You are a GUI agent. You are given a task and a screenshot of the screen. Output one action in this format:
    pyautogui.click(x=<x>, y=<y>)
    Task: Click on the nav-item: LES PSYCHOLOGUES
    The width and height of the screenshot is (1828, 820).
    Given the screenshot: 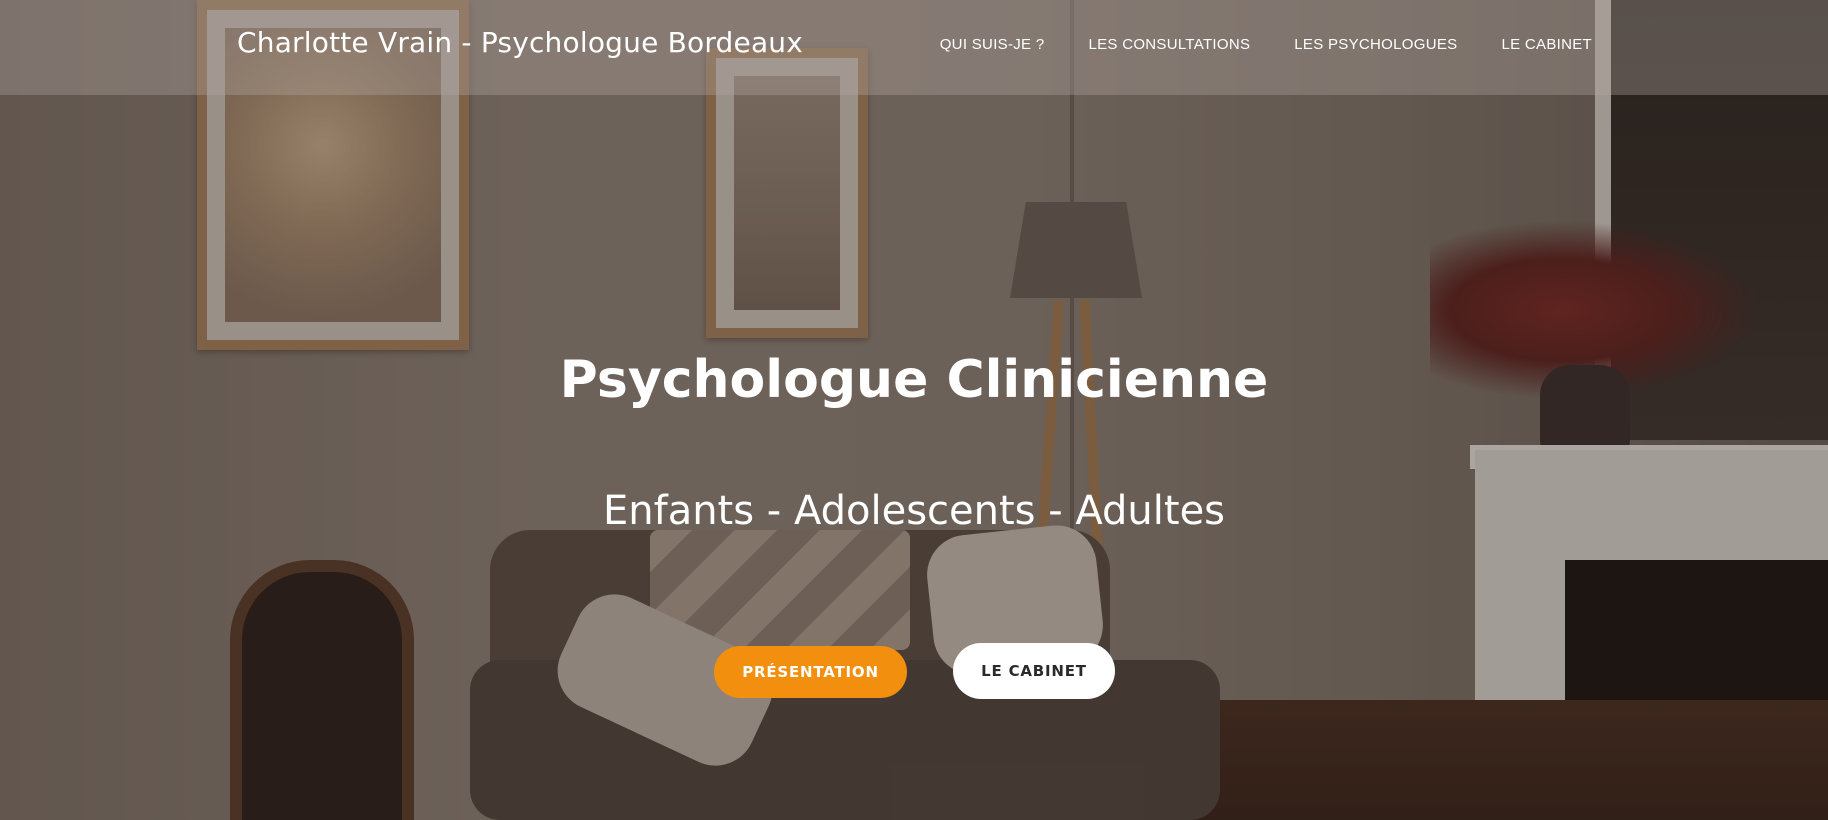 What is the action you would take?
    pyautogui.click(x=1375, y=45)
    